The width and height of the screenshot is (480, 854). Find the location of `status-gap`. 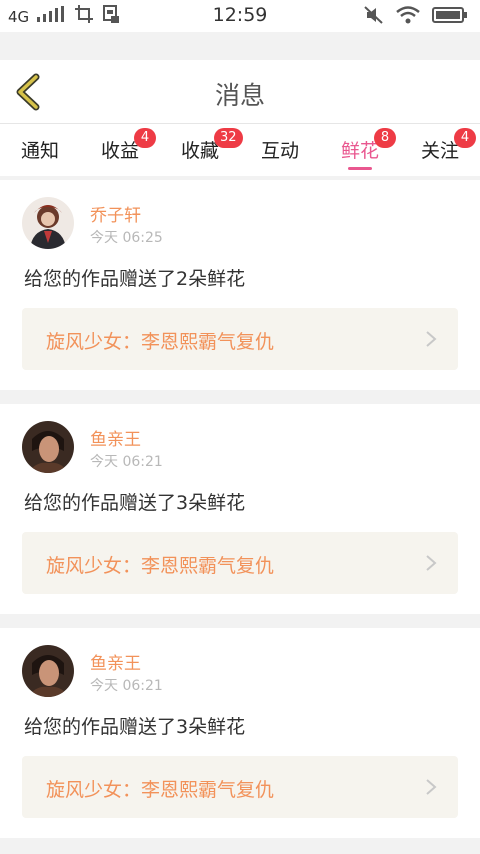

status-gap is located at coordinates (240, 46).